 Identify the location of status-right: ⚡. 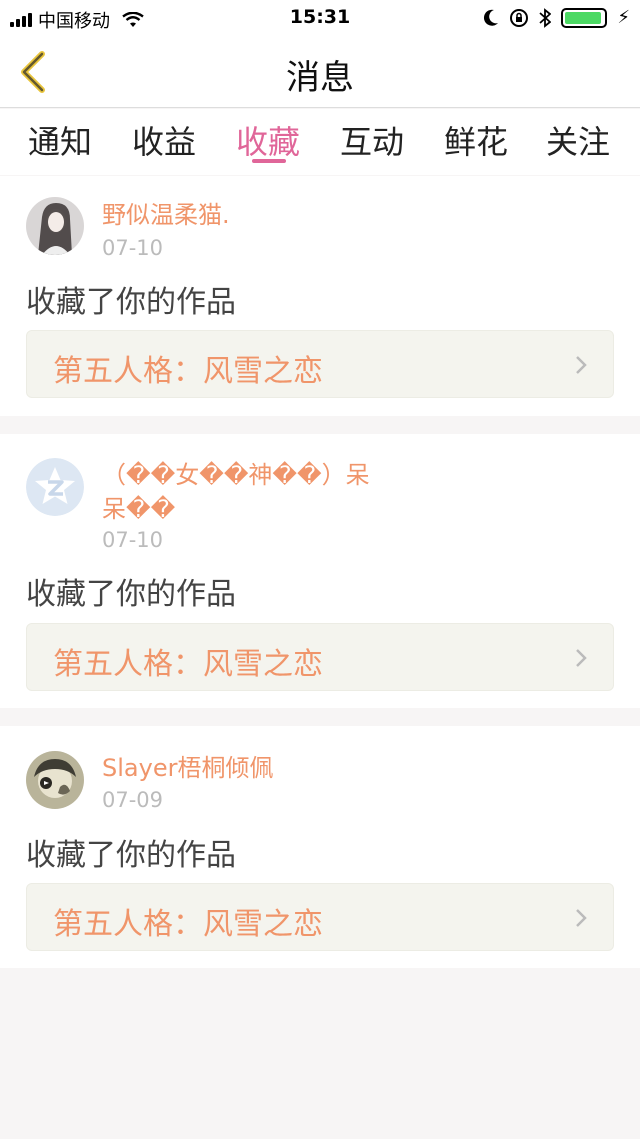
(556, 17).